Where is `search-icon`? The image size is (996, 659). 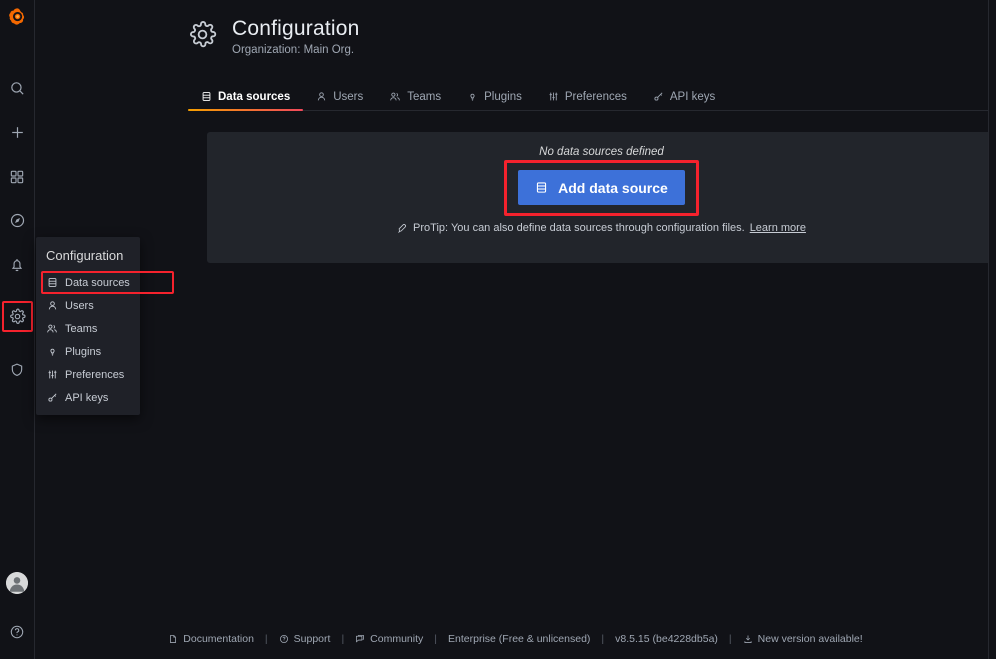
search-icon is located at coordinates (17, 88).